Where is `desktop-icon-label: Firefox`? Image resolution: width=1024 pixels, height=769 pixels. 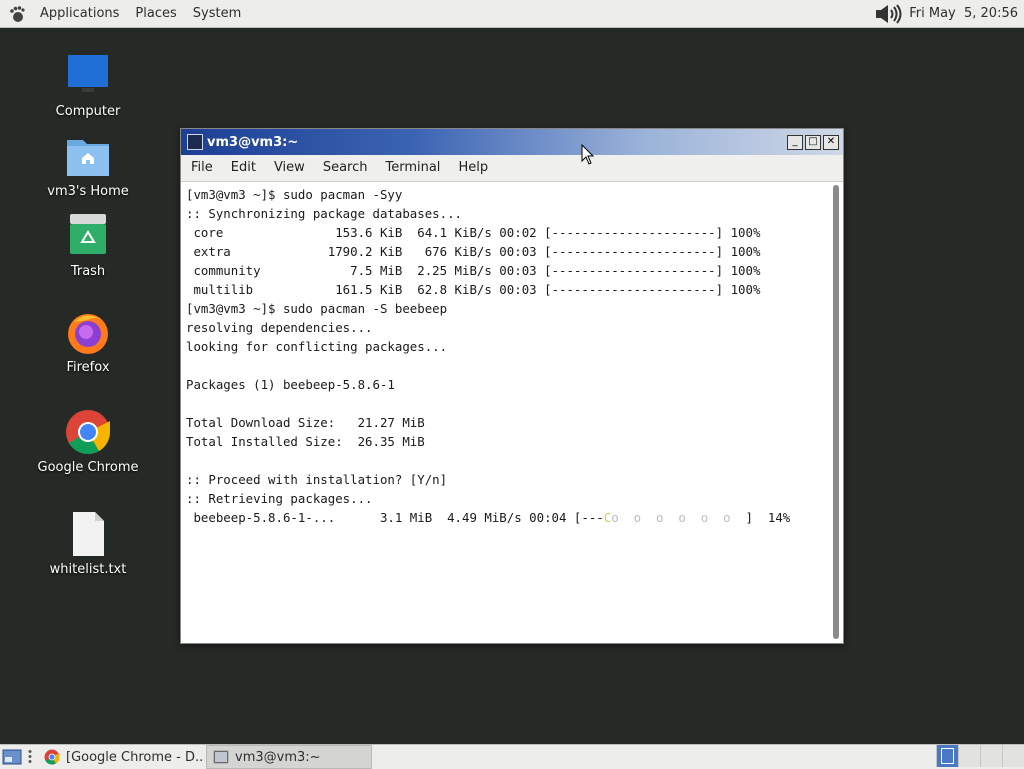 desktop-icon-label: Firefox is located at coordinates (88, 367).